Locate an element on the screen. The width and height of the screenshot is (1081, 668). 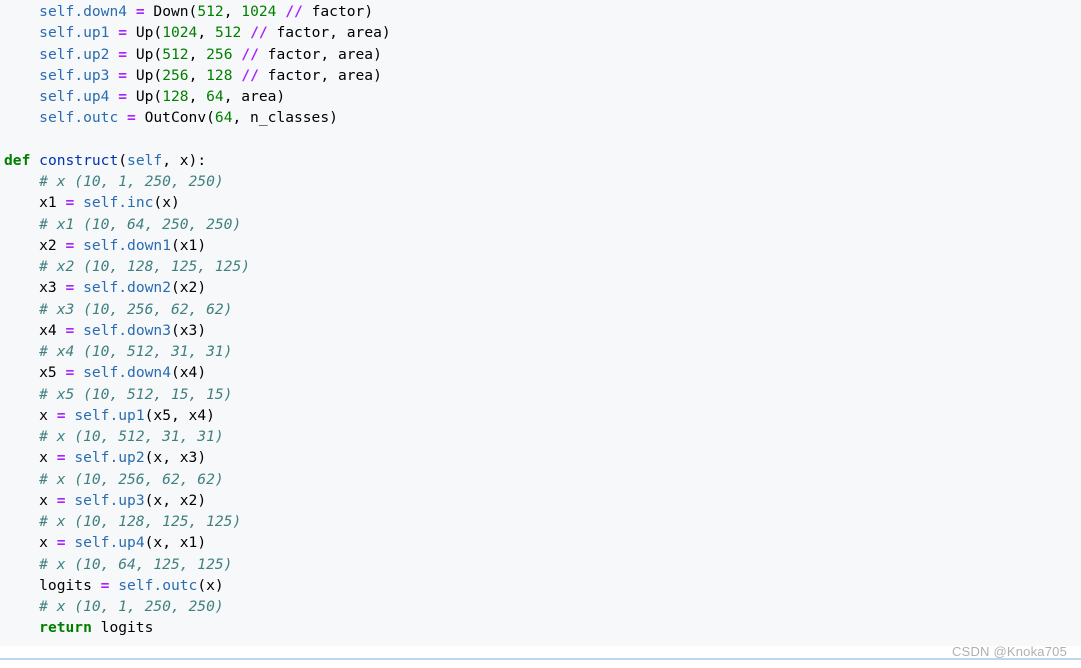
watermark: CSDN @Knoka705 is located at coordinates (1009, 651).